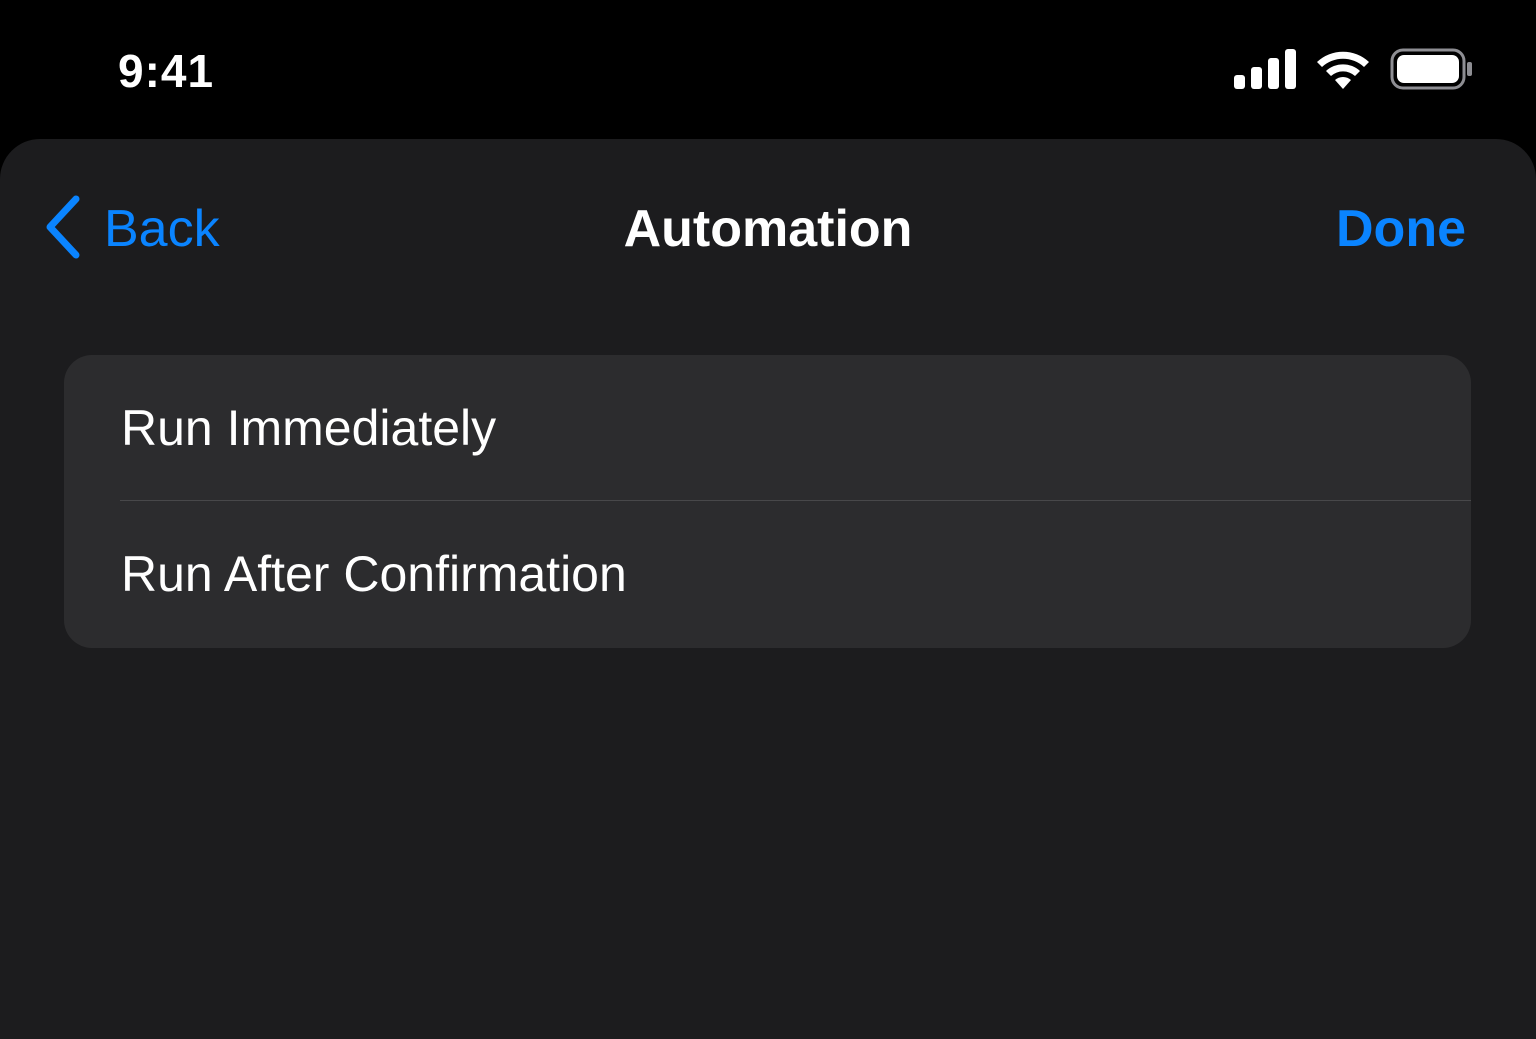  Describe the element at coordinates (309, 428) in the screenshot. I see `option-label: Run Immediately` at that location.